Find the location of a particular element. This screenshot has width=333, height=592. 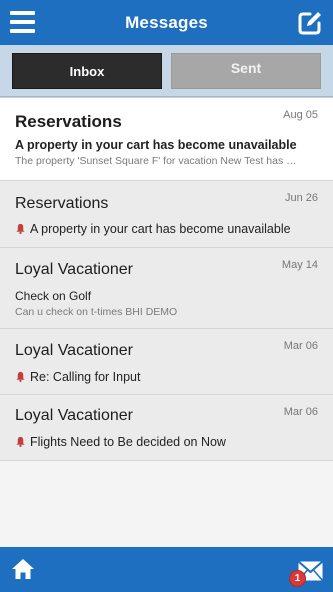

tab-inbox: Inbox is located at coordinates (87, 71).